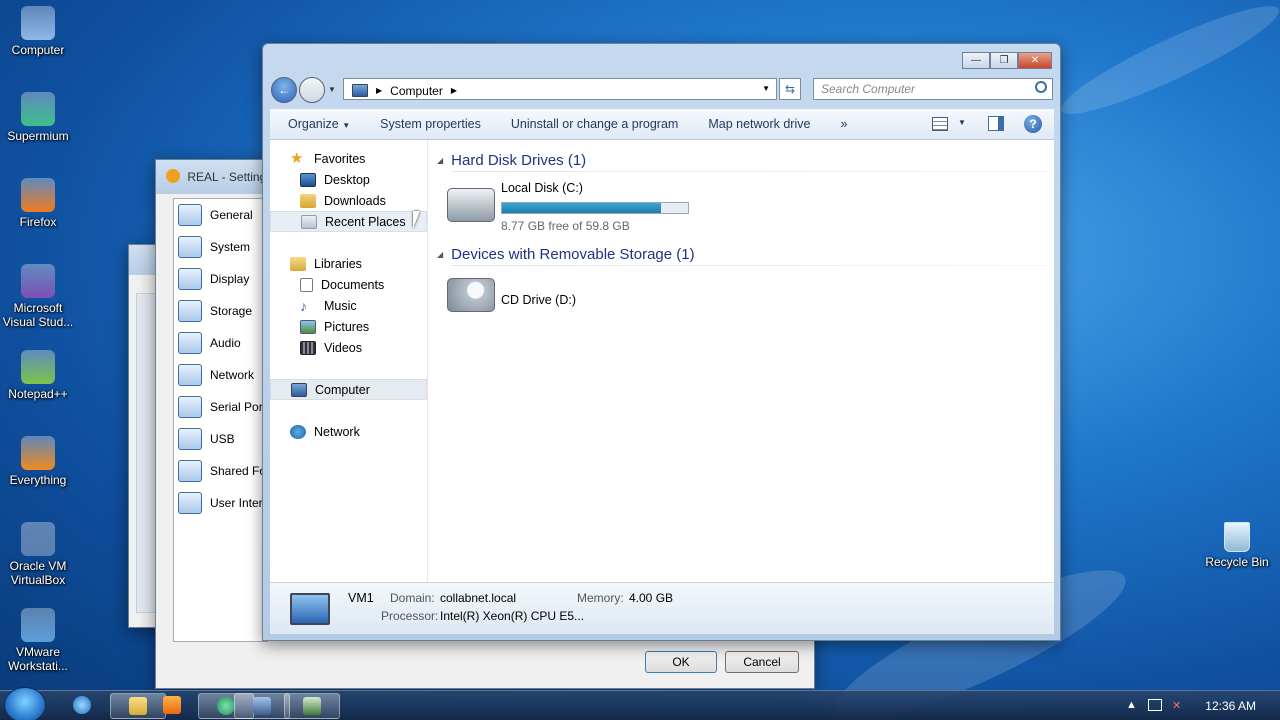 The height and width of the screenshot is (720, 1280). I want to click on nav-documents: Documents, so click(348, 284).